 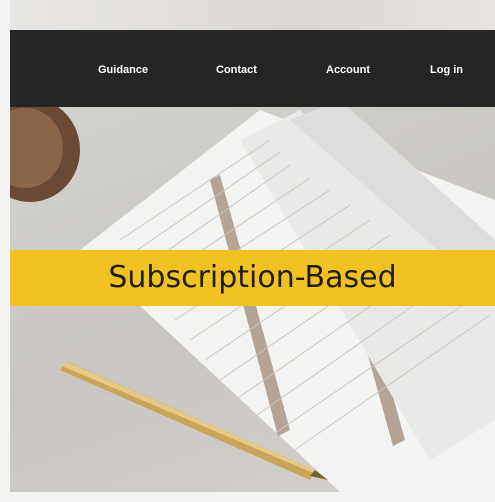 I want to click on hero-banner: Subscription-Based, so click(x=252, y=278).